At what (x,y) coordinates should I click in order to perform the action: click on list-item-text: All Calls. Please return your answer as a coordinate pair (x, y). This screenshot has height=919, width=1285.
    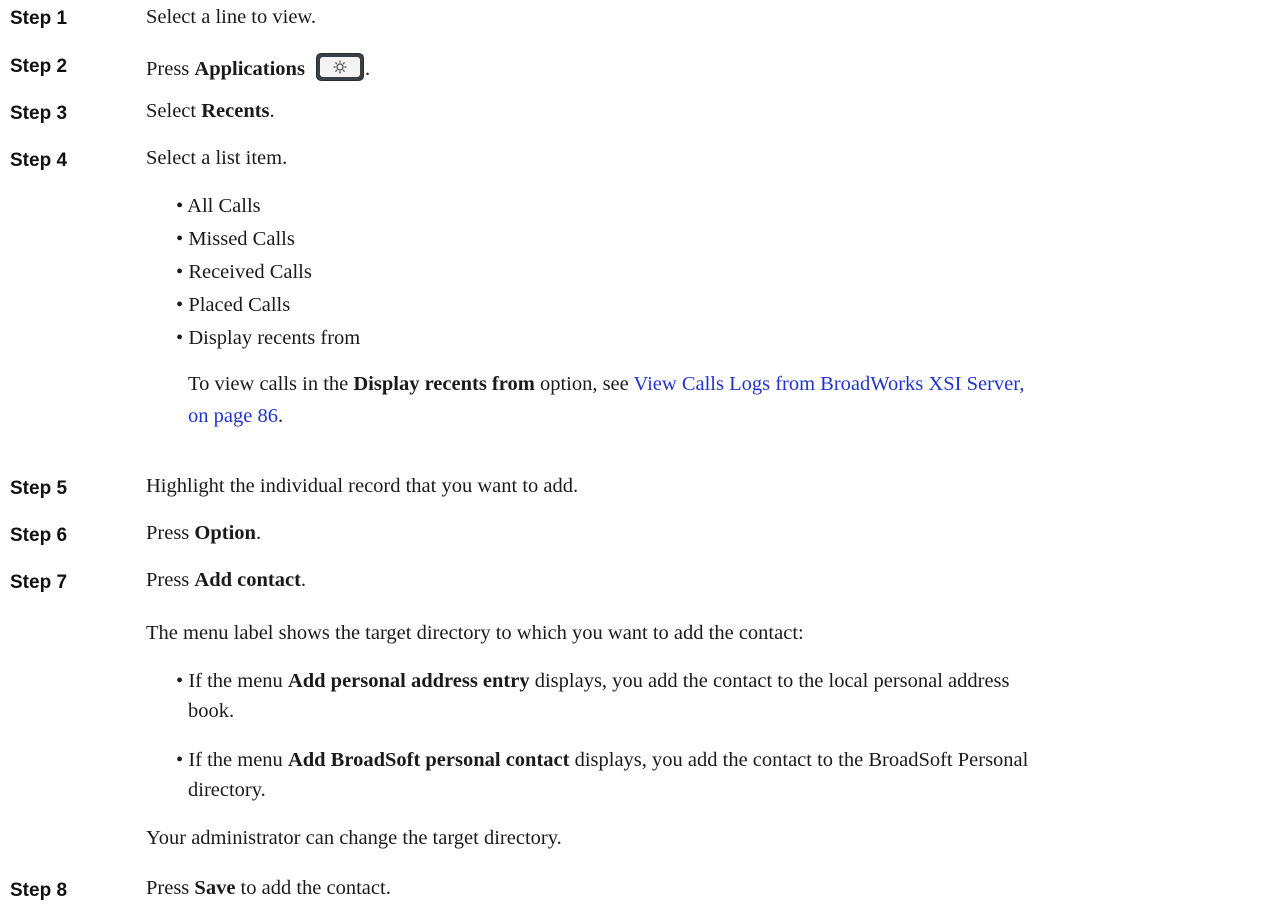
    Looking at the image, I should click on (224, 206).